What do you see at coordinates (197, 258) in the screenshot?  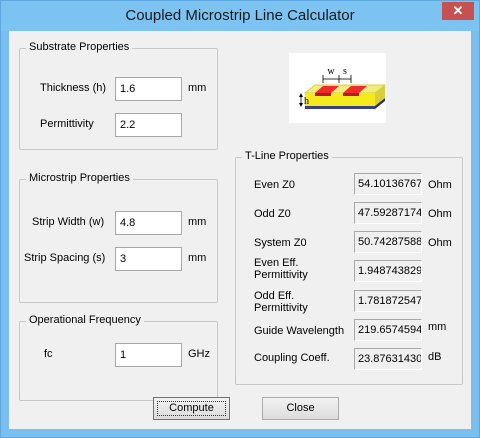 I see `strip-spacing-unit: mm` at bounding box center [197, 258].